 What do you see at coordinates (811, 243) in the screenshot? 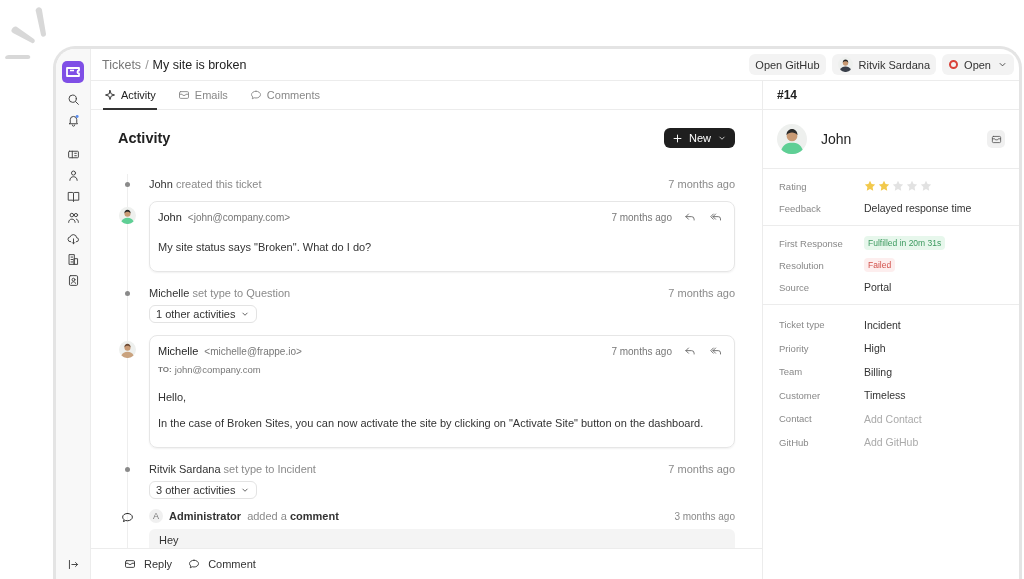
I see `field-label: First Response` at bounding box center [811, 243].